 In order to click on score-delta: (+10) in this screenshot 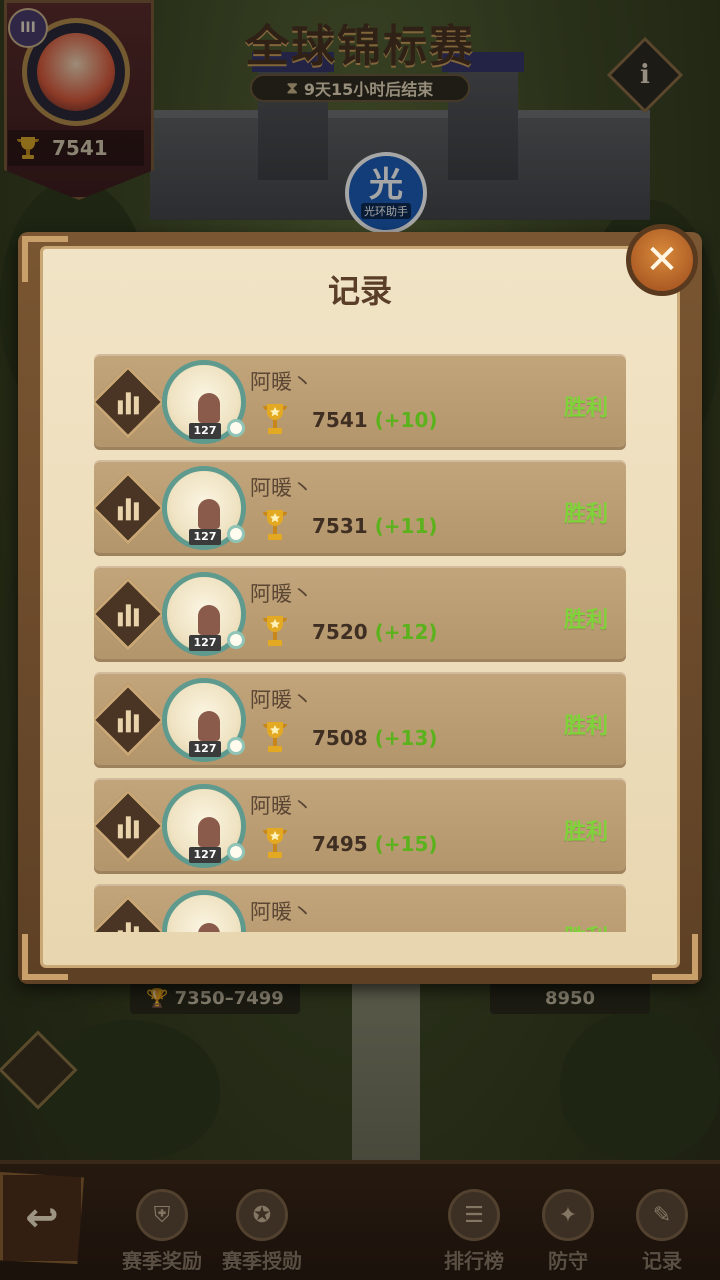, I will do `click(406, 420)`.